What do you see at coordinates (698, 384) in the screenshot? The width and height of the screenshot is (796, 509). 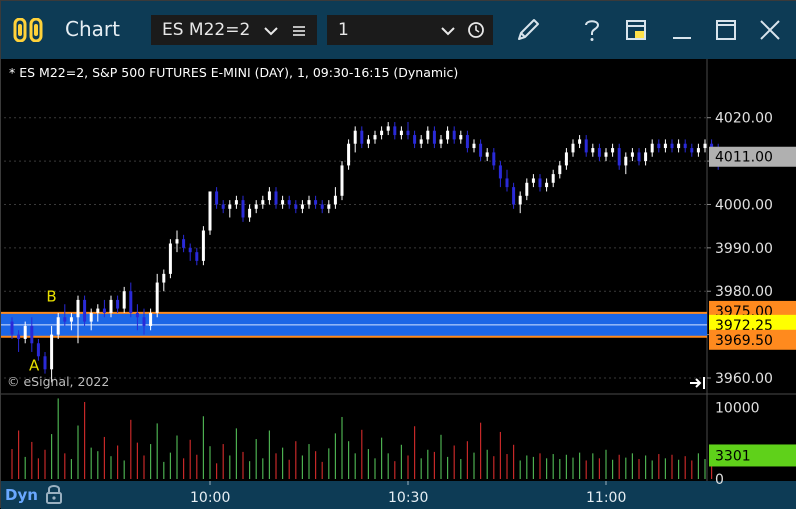 I see `jump-to-end-icon` at bounding box center [698, 384].